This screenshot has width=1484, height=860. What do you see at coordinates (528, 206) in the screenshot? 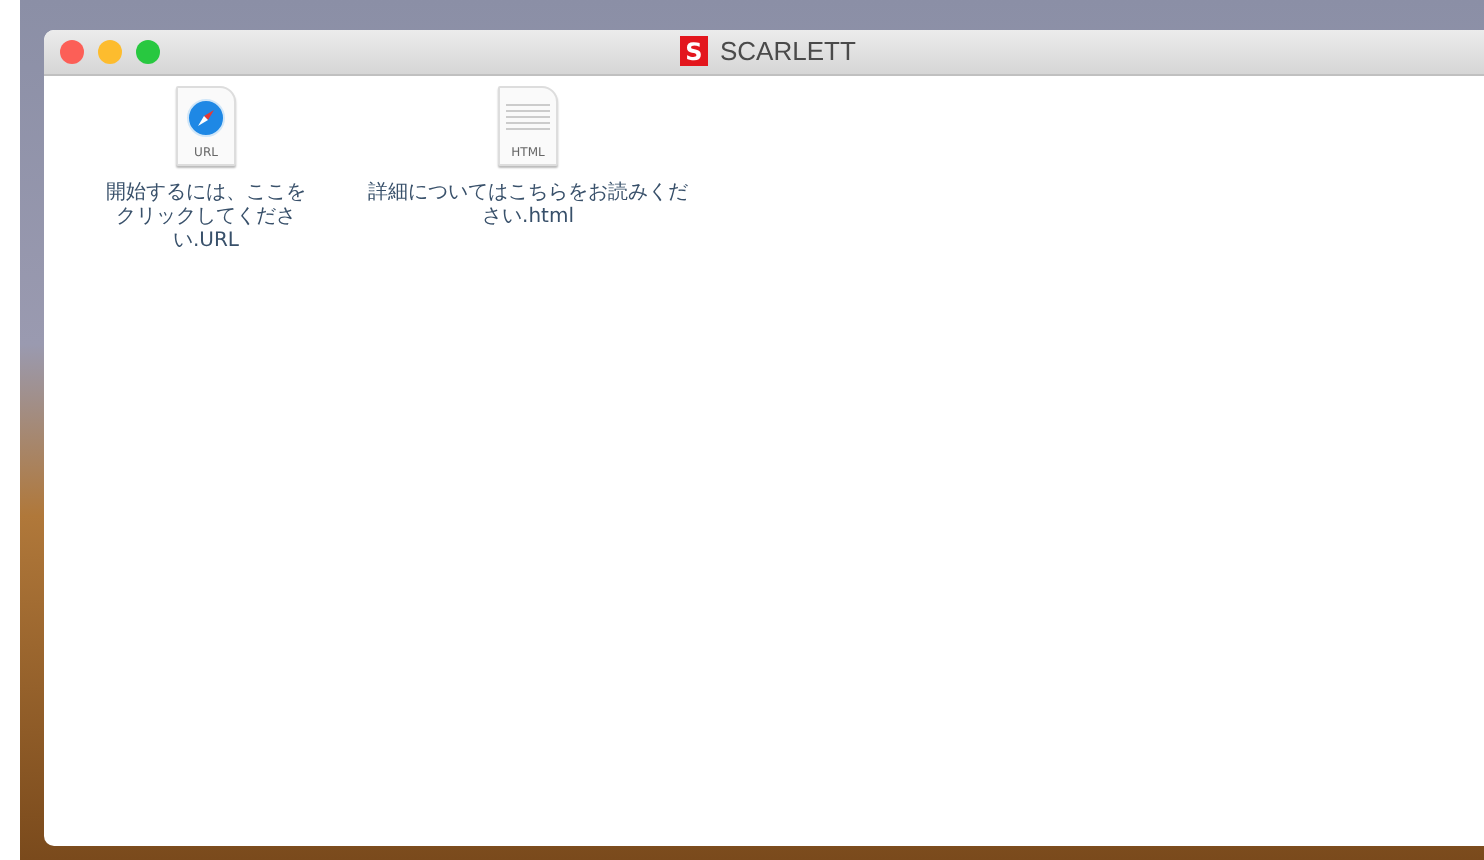
I see `file-name: 詳細についてはこちらをお読みください.html` at bounding box center [528, 206].